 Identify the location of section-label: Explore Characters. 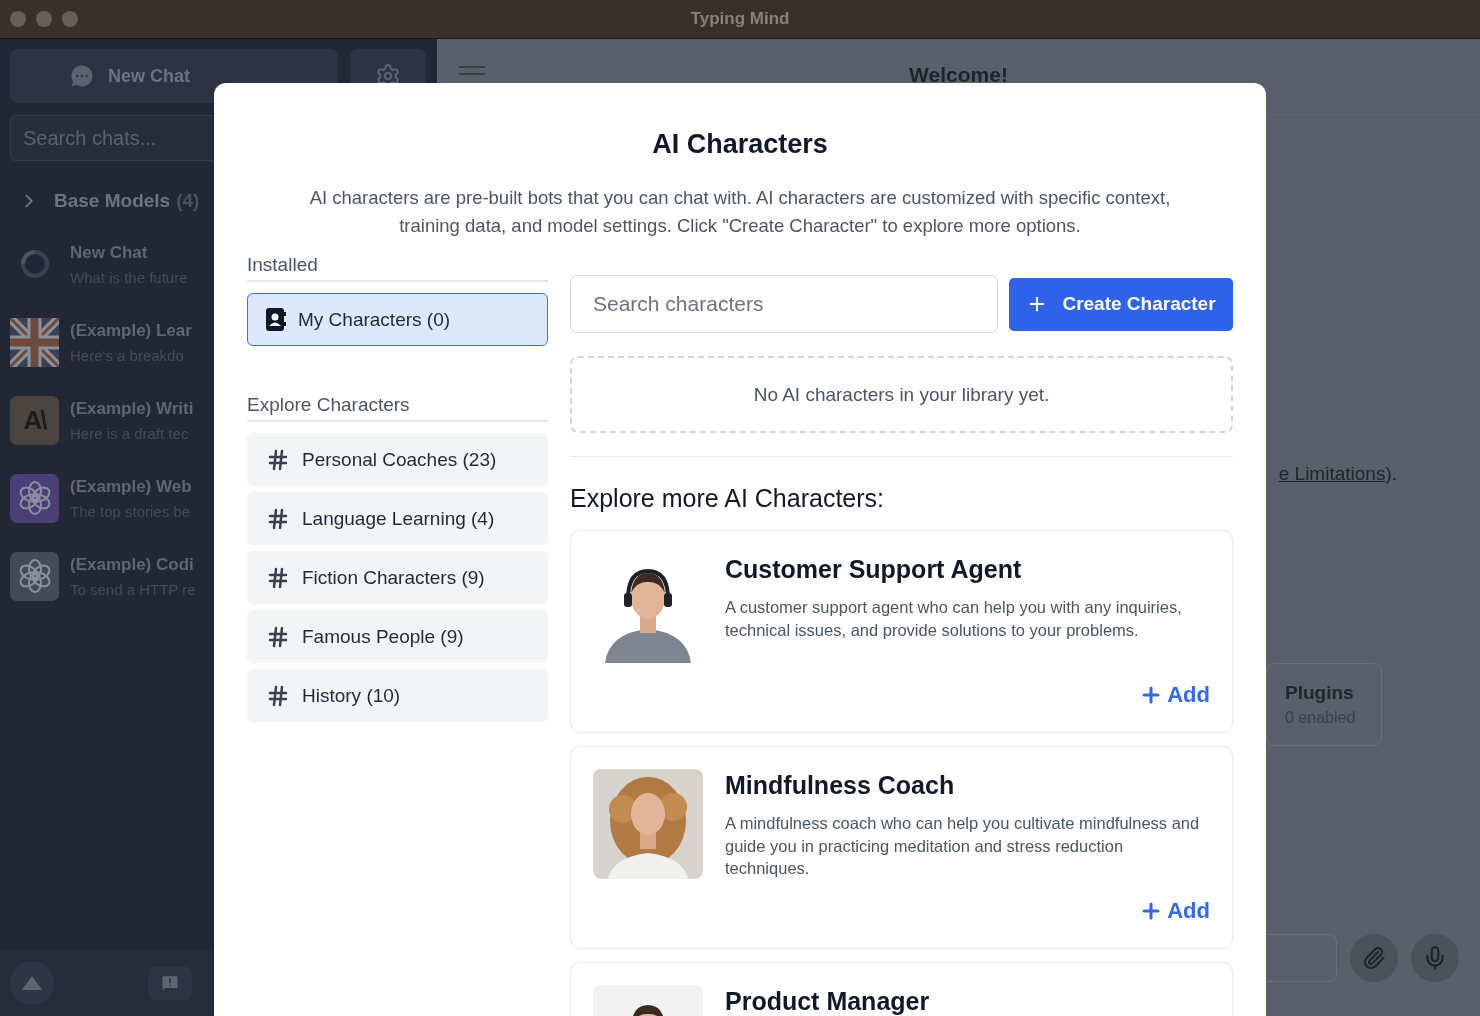
(328, 404).